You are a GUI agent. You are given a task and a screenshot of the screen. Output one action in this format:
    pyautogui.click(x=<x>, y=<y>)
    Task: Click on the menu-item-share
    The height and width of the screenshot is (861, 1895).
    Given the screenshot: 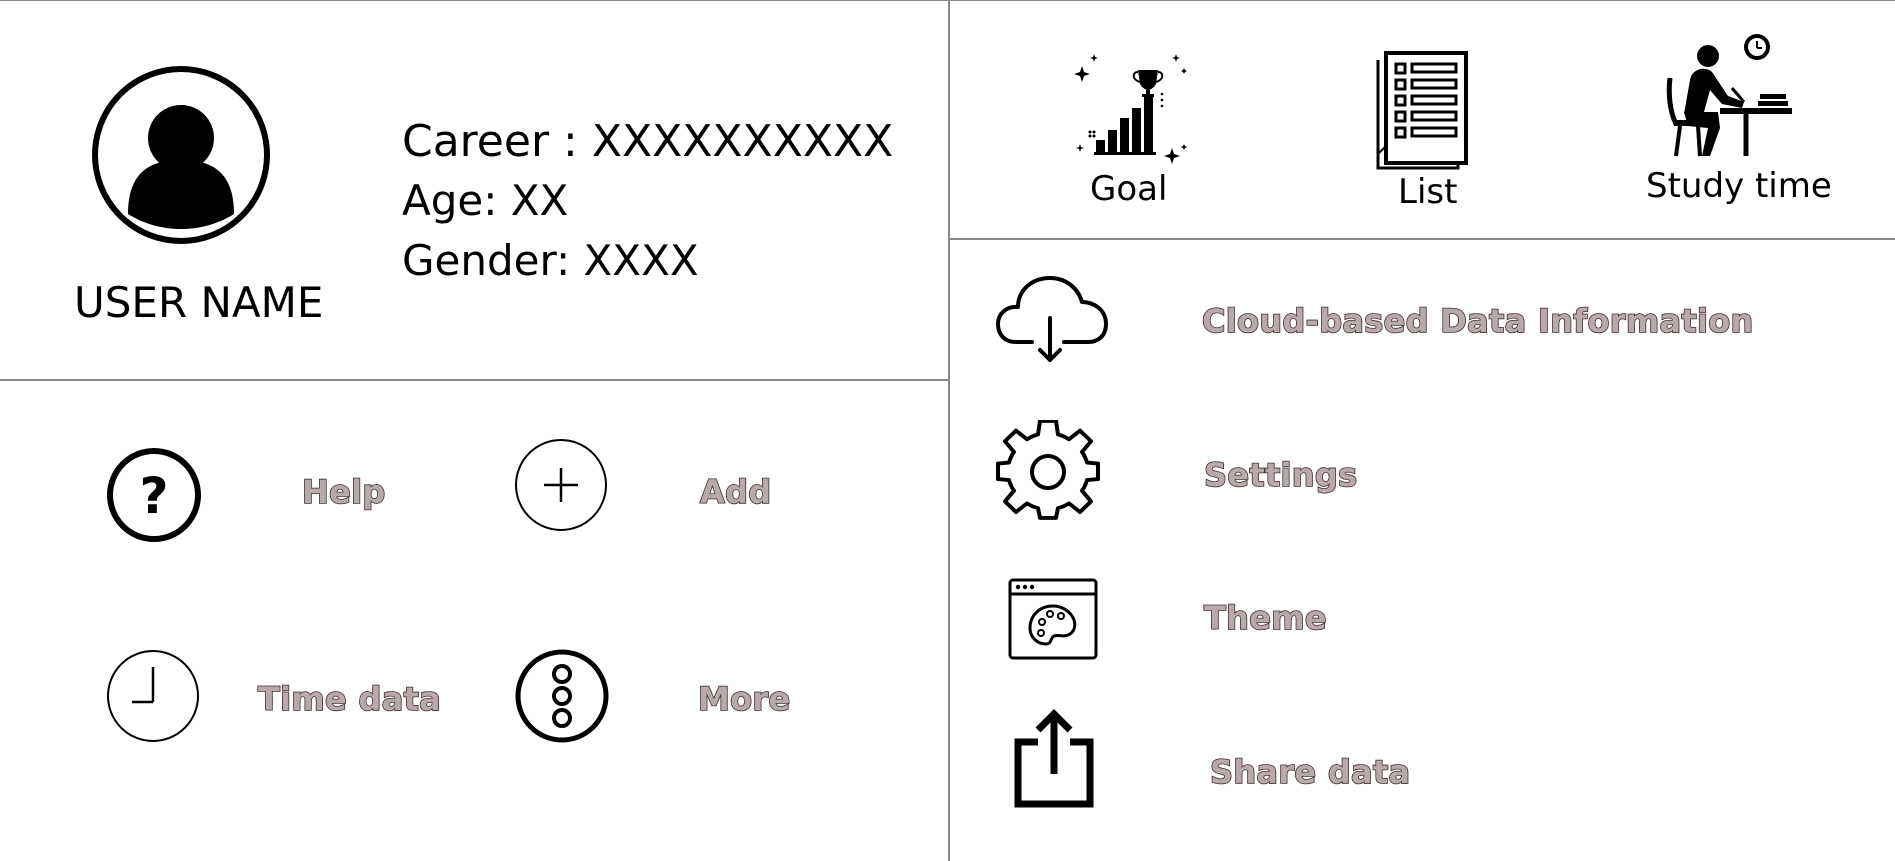 What is the action you would take?
    pyautogui.click(x=1054, y=758)
    